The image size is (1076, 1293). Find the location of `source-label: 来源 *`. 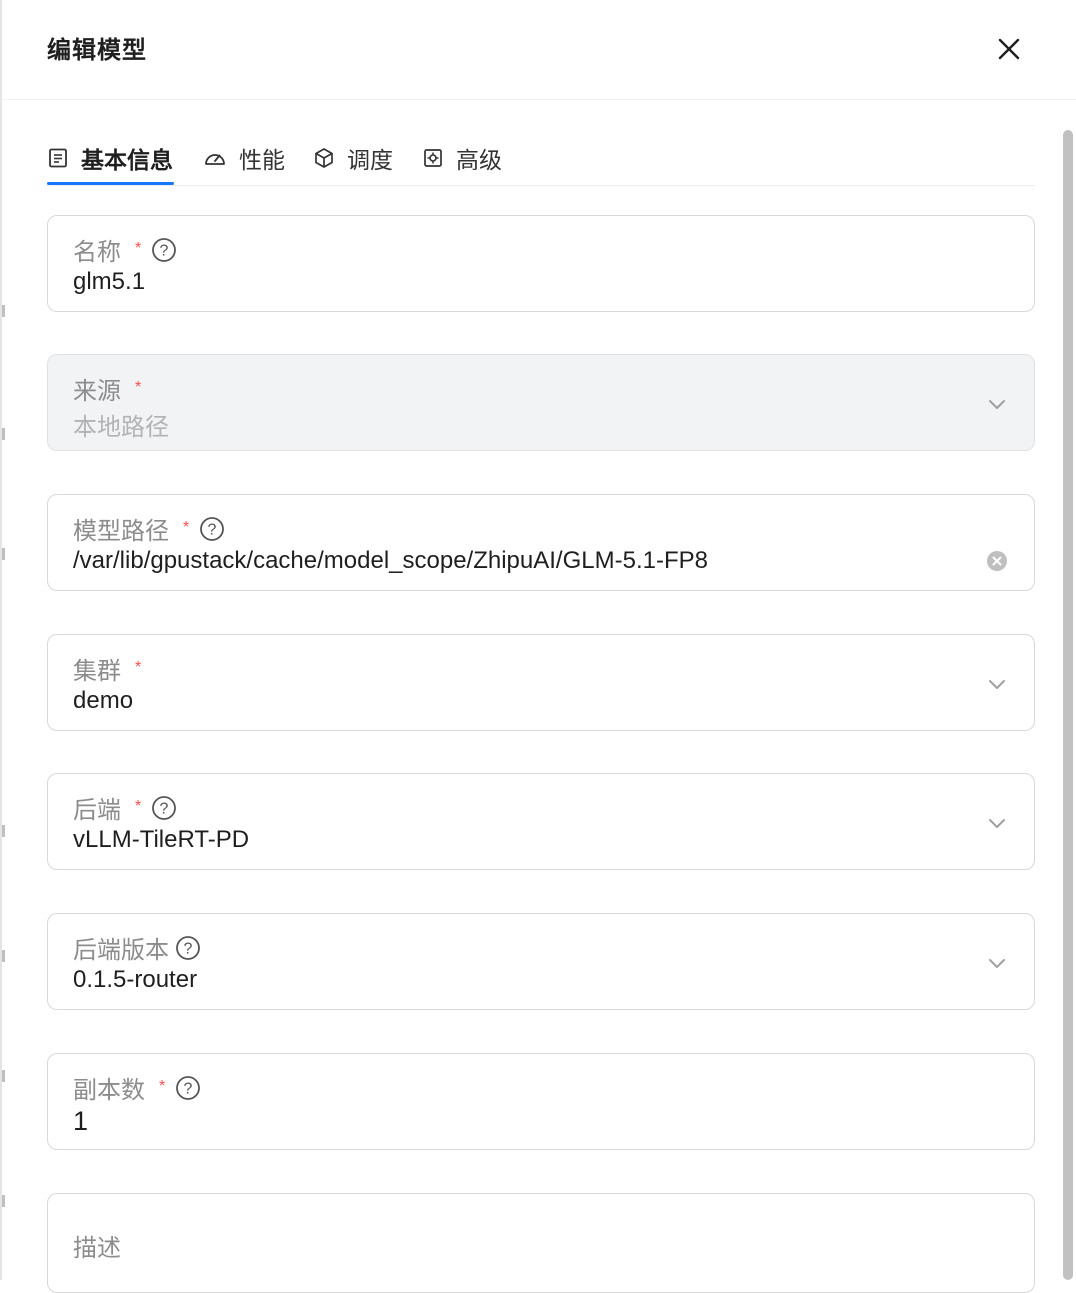

source-label: 来源 * is located at coordinates (112, 388).